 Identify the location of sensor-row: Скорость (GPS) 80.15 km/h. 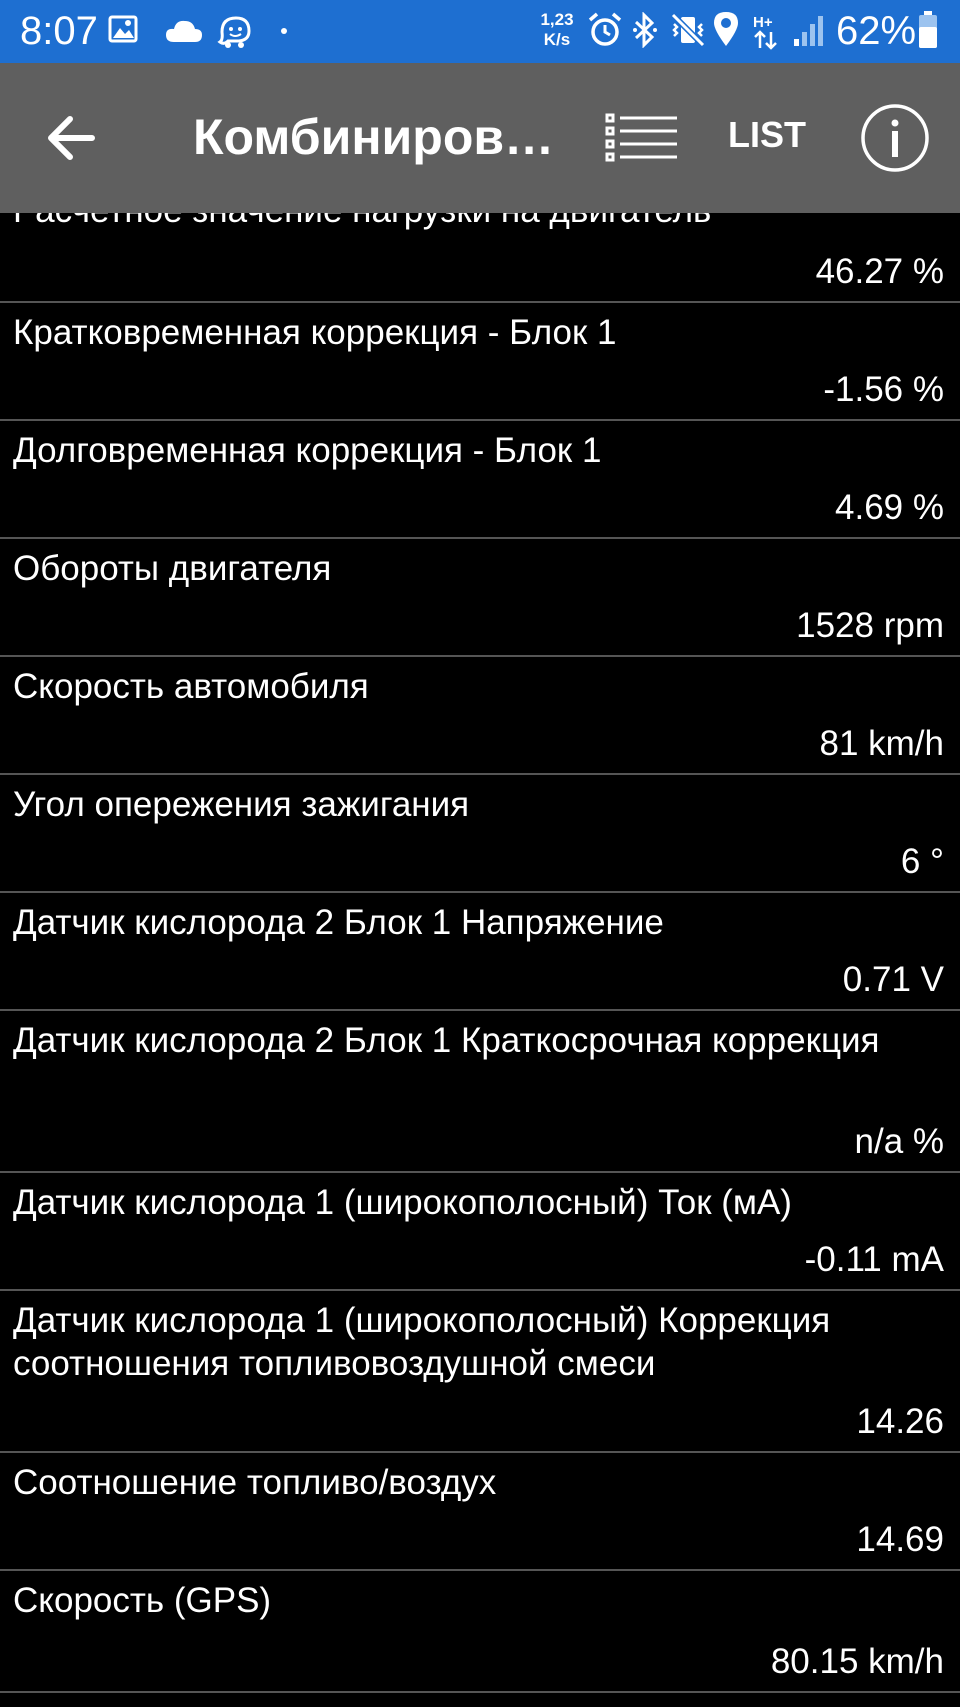
(480, 1632).